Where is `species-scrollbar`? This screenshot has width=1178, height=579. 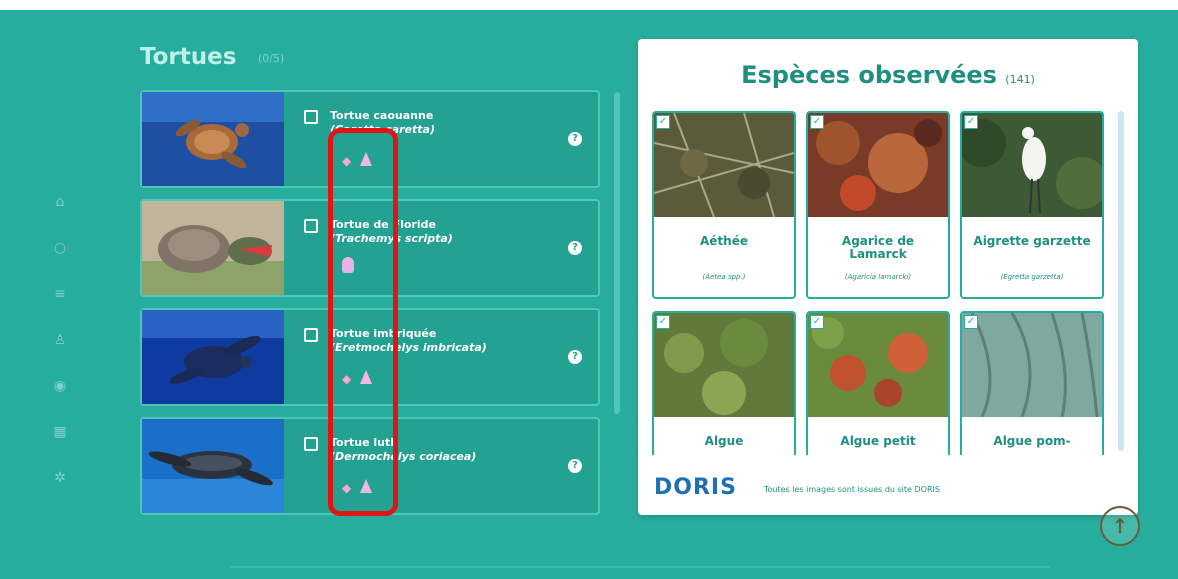 species-scrollbar is located at coordinates (1121, 281).